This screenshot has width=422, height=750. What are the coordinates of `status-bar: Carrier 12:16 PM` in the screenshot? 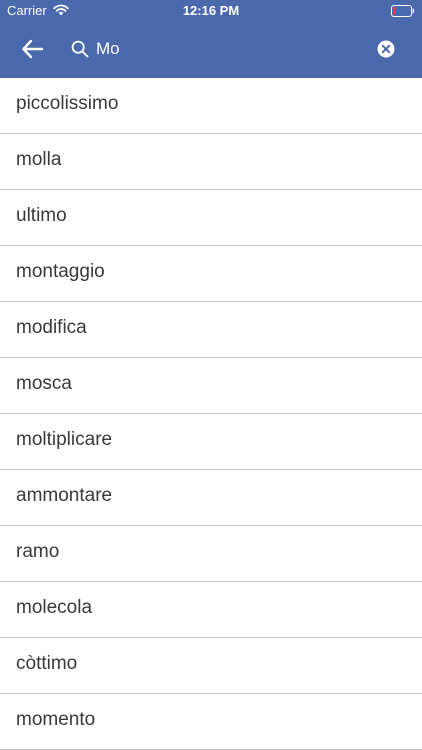 It's located at (211, 11).